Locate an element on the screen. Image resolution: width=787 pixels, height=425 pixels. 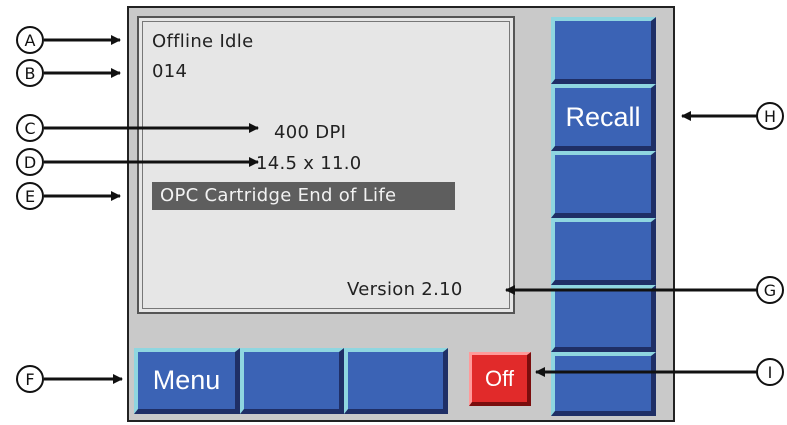
callout-i: I is located at coordinates (770, 372).